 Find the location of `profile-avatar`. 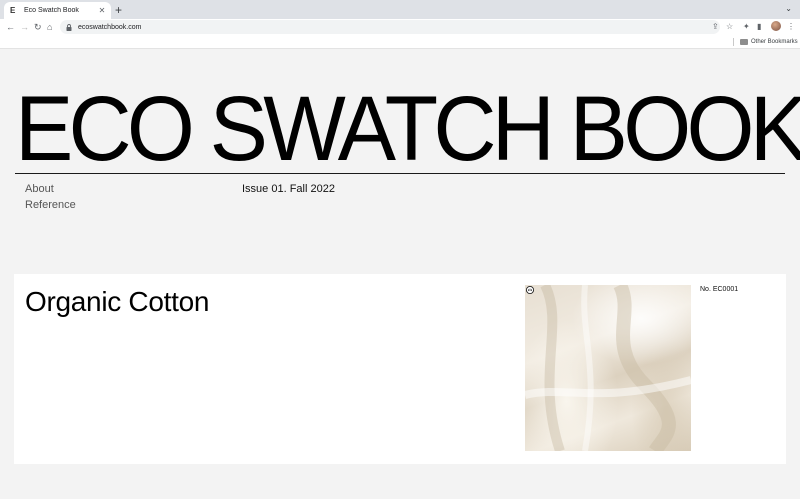

profile-avatar is located at coordinates (776, 26).